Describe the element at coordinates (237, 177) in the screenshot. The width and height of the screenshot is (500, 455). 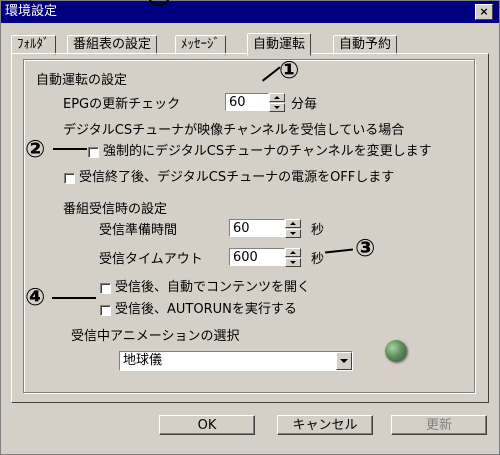
I see `power-off-label: 受信終了後、デジタルCSチューナの電源をOFFします` at that location.